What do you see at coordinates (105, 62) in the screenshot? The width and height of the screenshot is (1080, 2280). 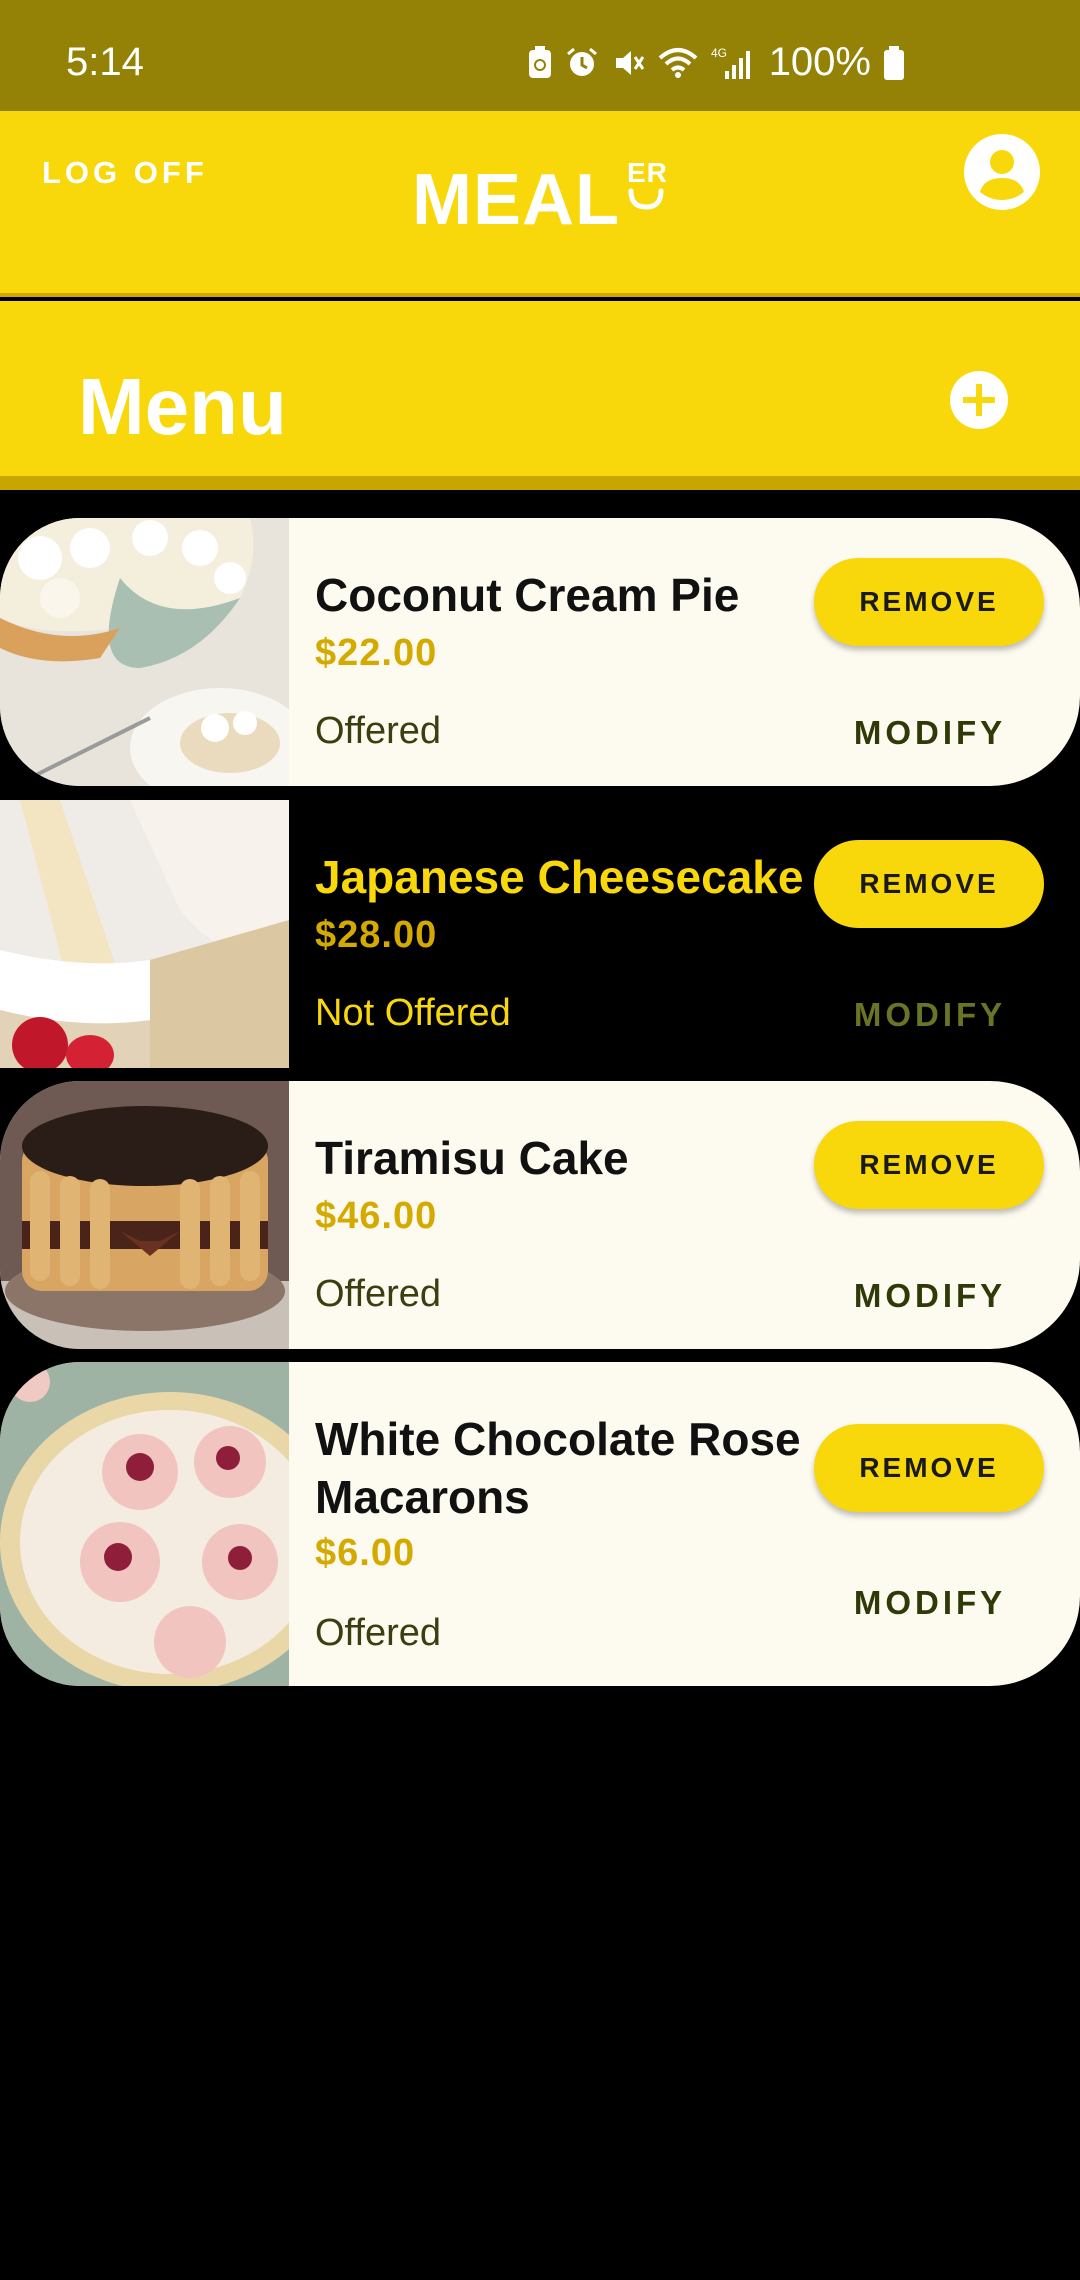 I see `status-time: 5:14` at bounding box center [105, 62].